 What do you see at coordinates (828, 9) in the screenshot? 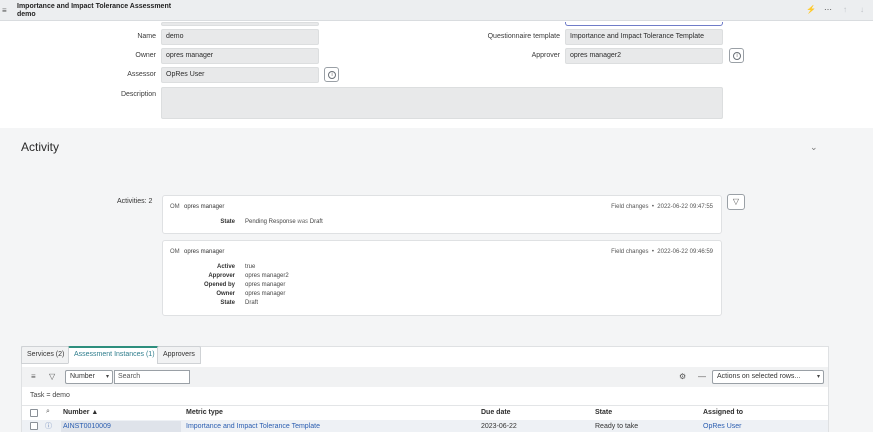
I see `more-icon: ⋯` at bounding box center [828, 9].